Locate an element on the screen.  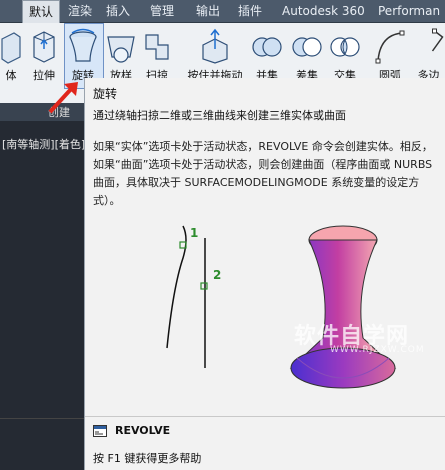
step-label-1: 1 is located at coordinates (194, 233).